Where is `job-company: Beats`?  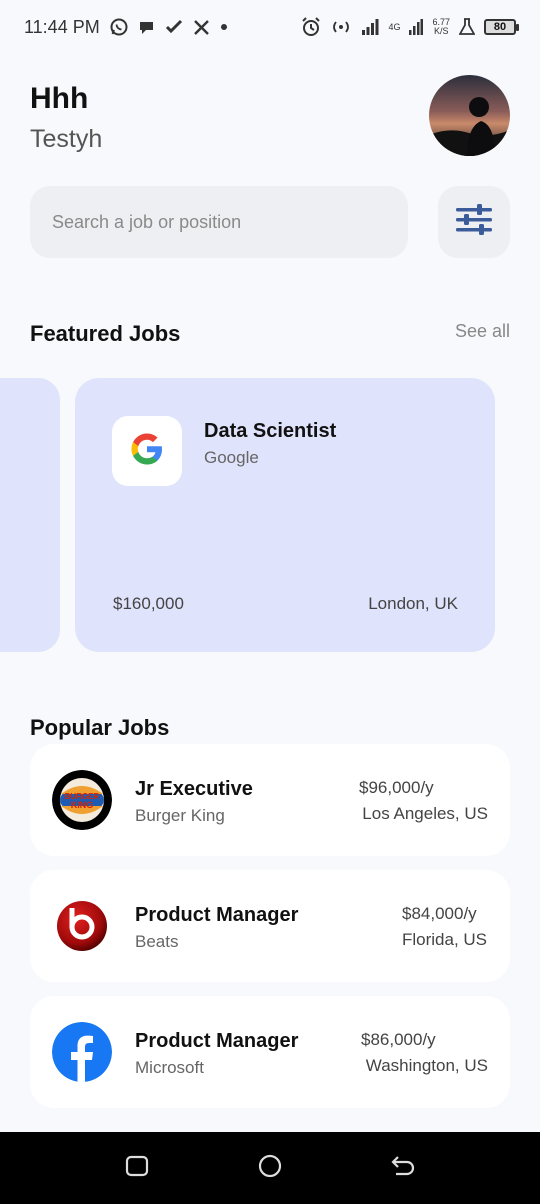 job-company: Beats is located at coordinates (157, 941).